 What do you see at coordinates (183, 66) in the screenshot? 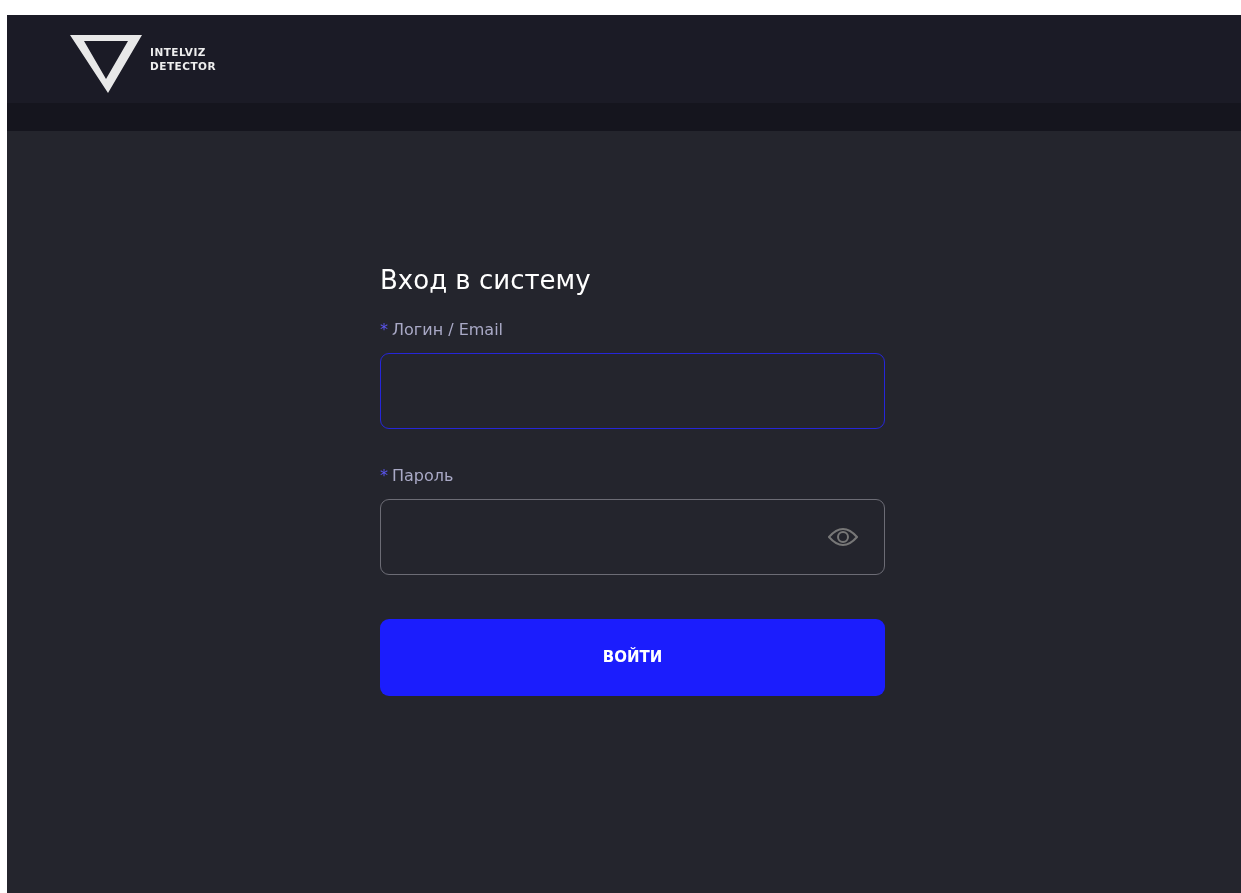
I see `logo-text: DETECTOR` at bounding box center [183, 66].